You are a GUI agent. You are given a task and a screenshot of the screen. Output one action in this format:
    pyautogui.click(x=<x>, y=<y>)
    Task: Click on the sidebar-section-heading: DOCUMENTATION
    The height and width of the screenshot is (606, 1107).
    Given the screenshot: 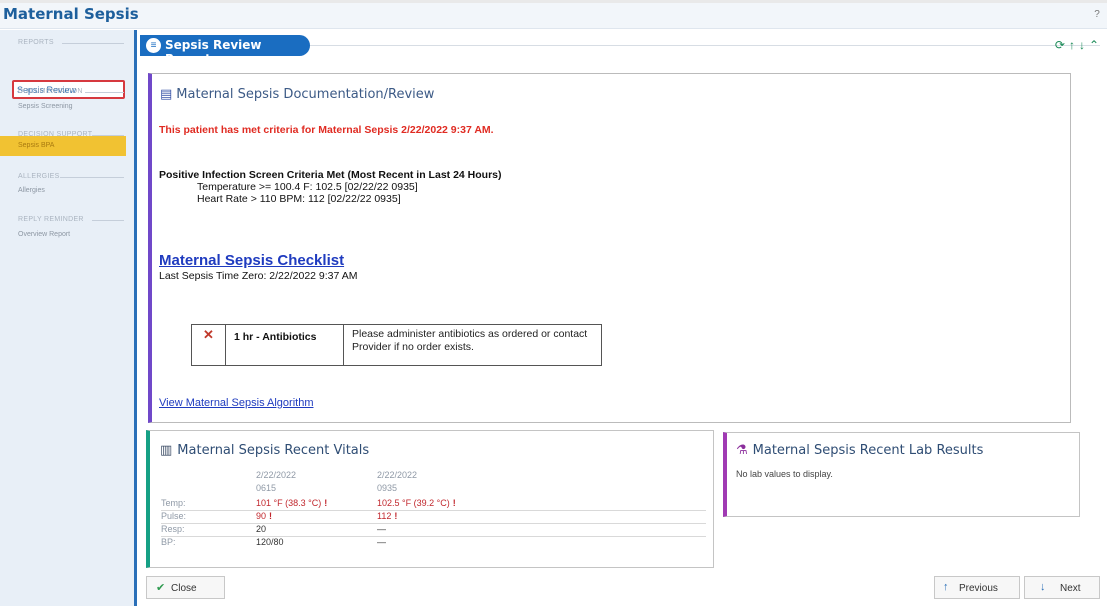 What is the action you would take?
    pyautogui.click(x=50, y=91)
    